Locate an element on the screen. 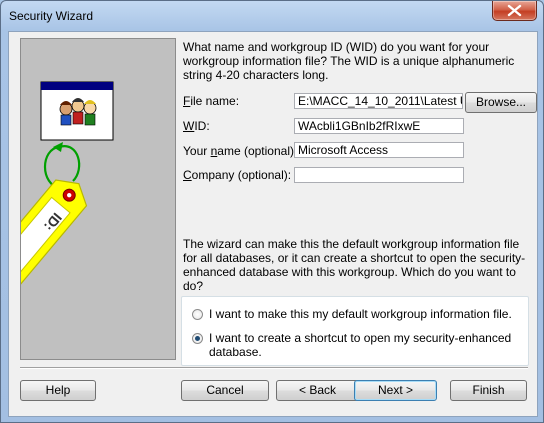 The width and height of the screenshot is (544, 423). wid-field: WAcbli1GBnIb2fRIxwE is located at coordinates (379, 126).